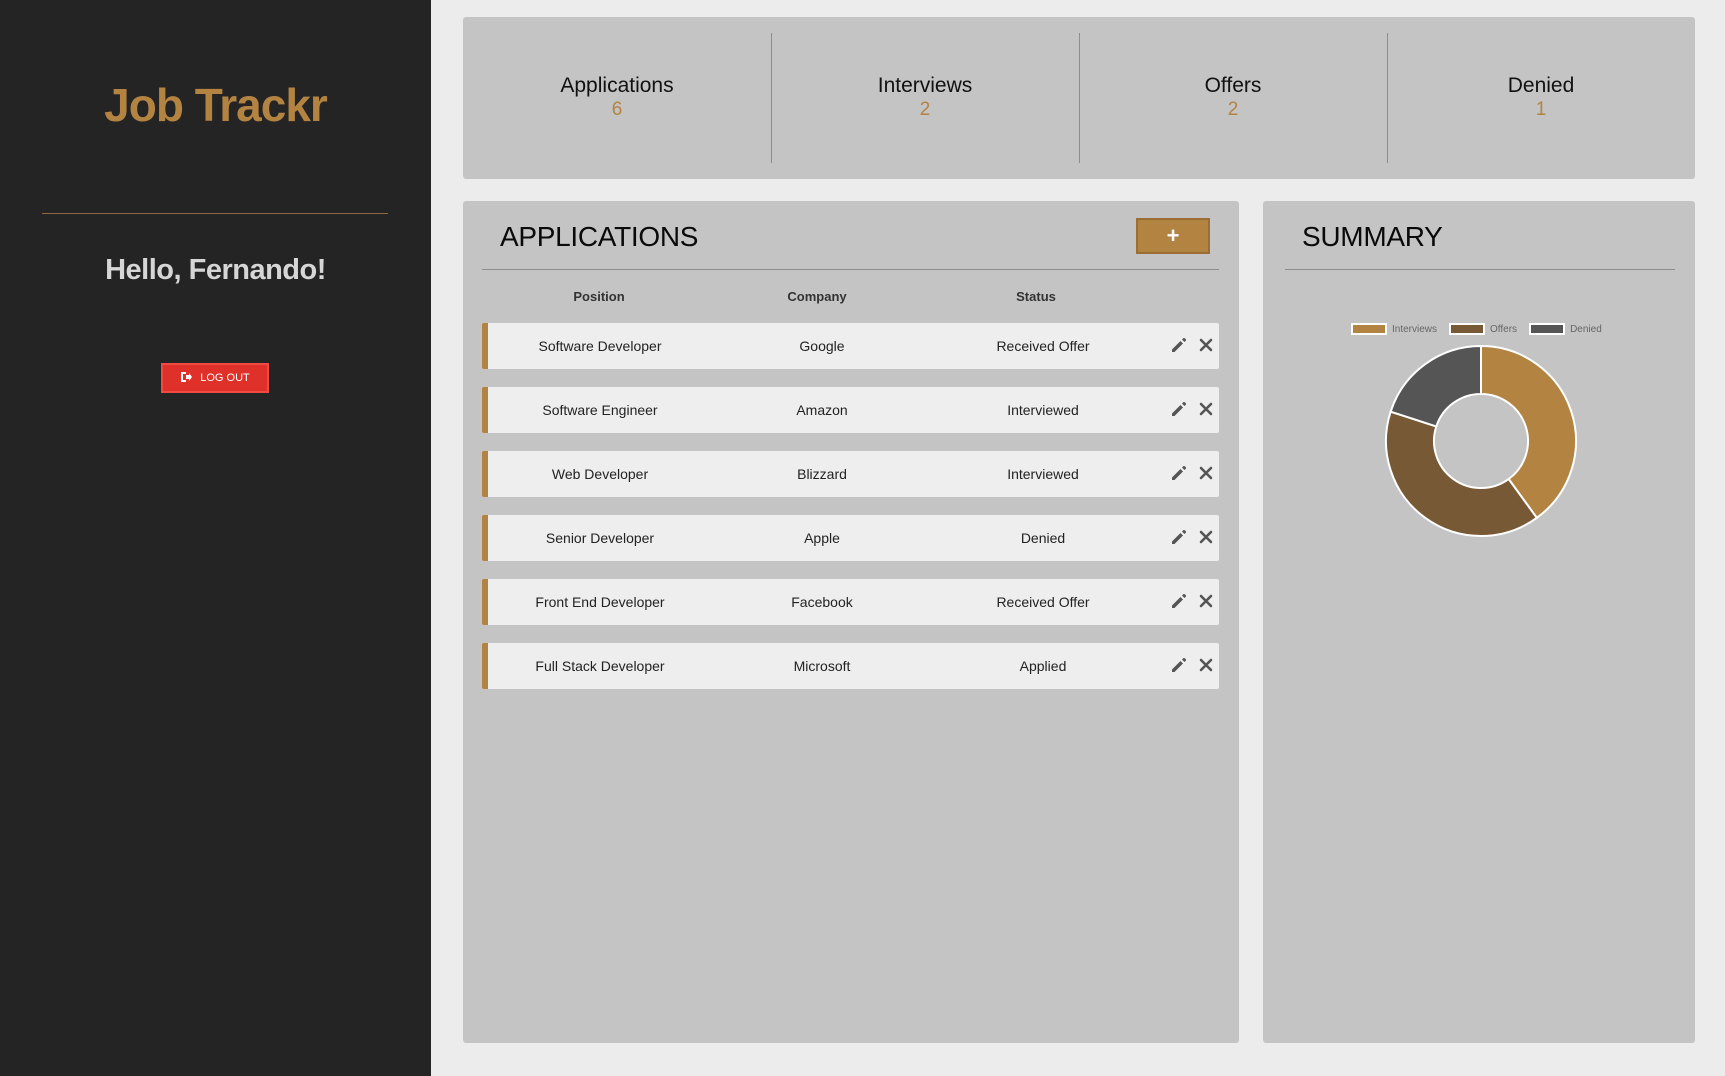 This screenshot has height=1076, width=1725. I want to click on column-header-company: Company, so click(817, 296).